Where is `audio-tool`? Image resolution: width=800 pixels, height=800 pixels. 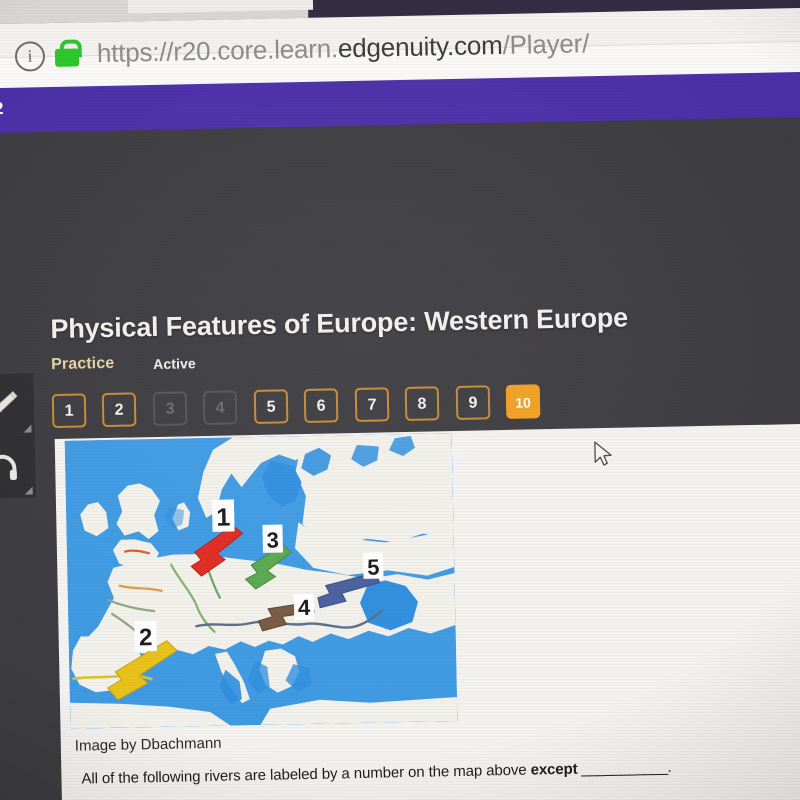
audio-tool is located at coordinates (18, 467).